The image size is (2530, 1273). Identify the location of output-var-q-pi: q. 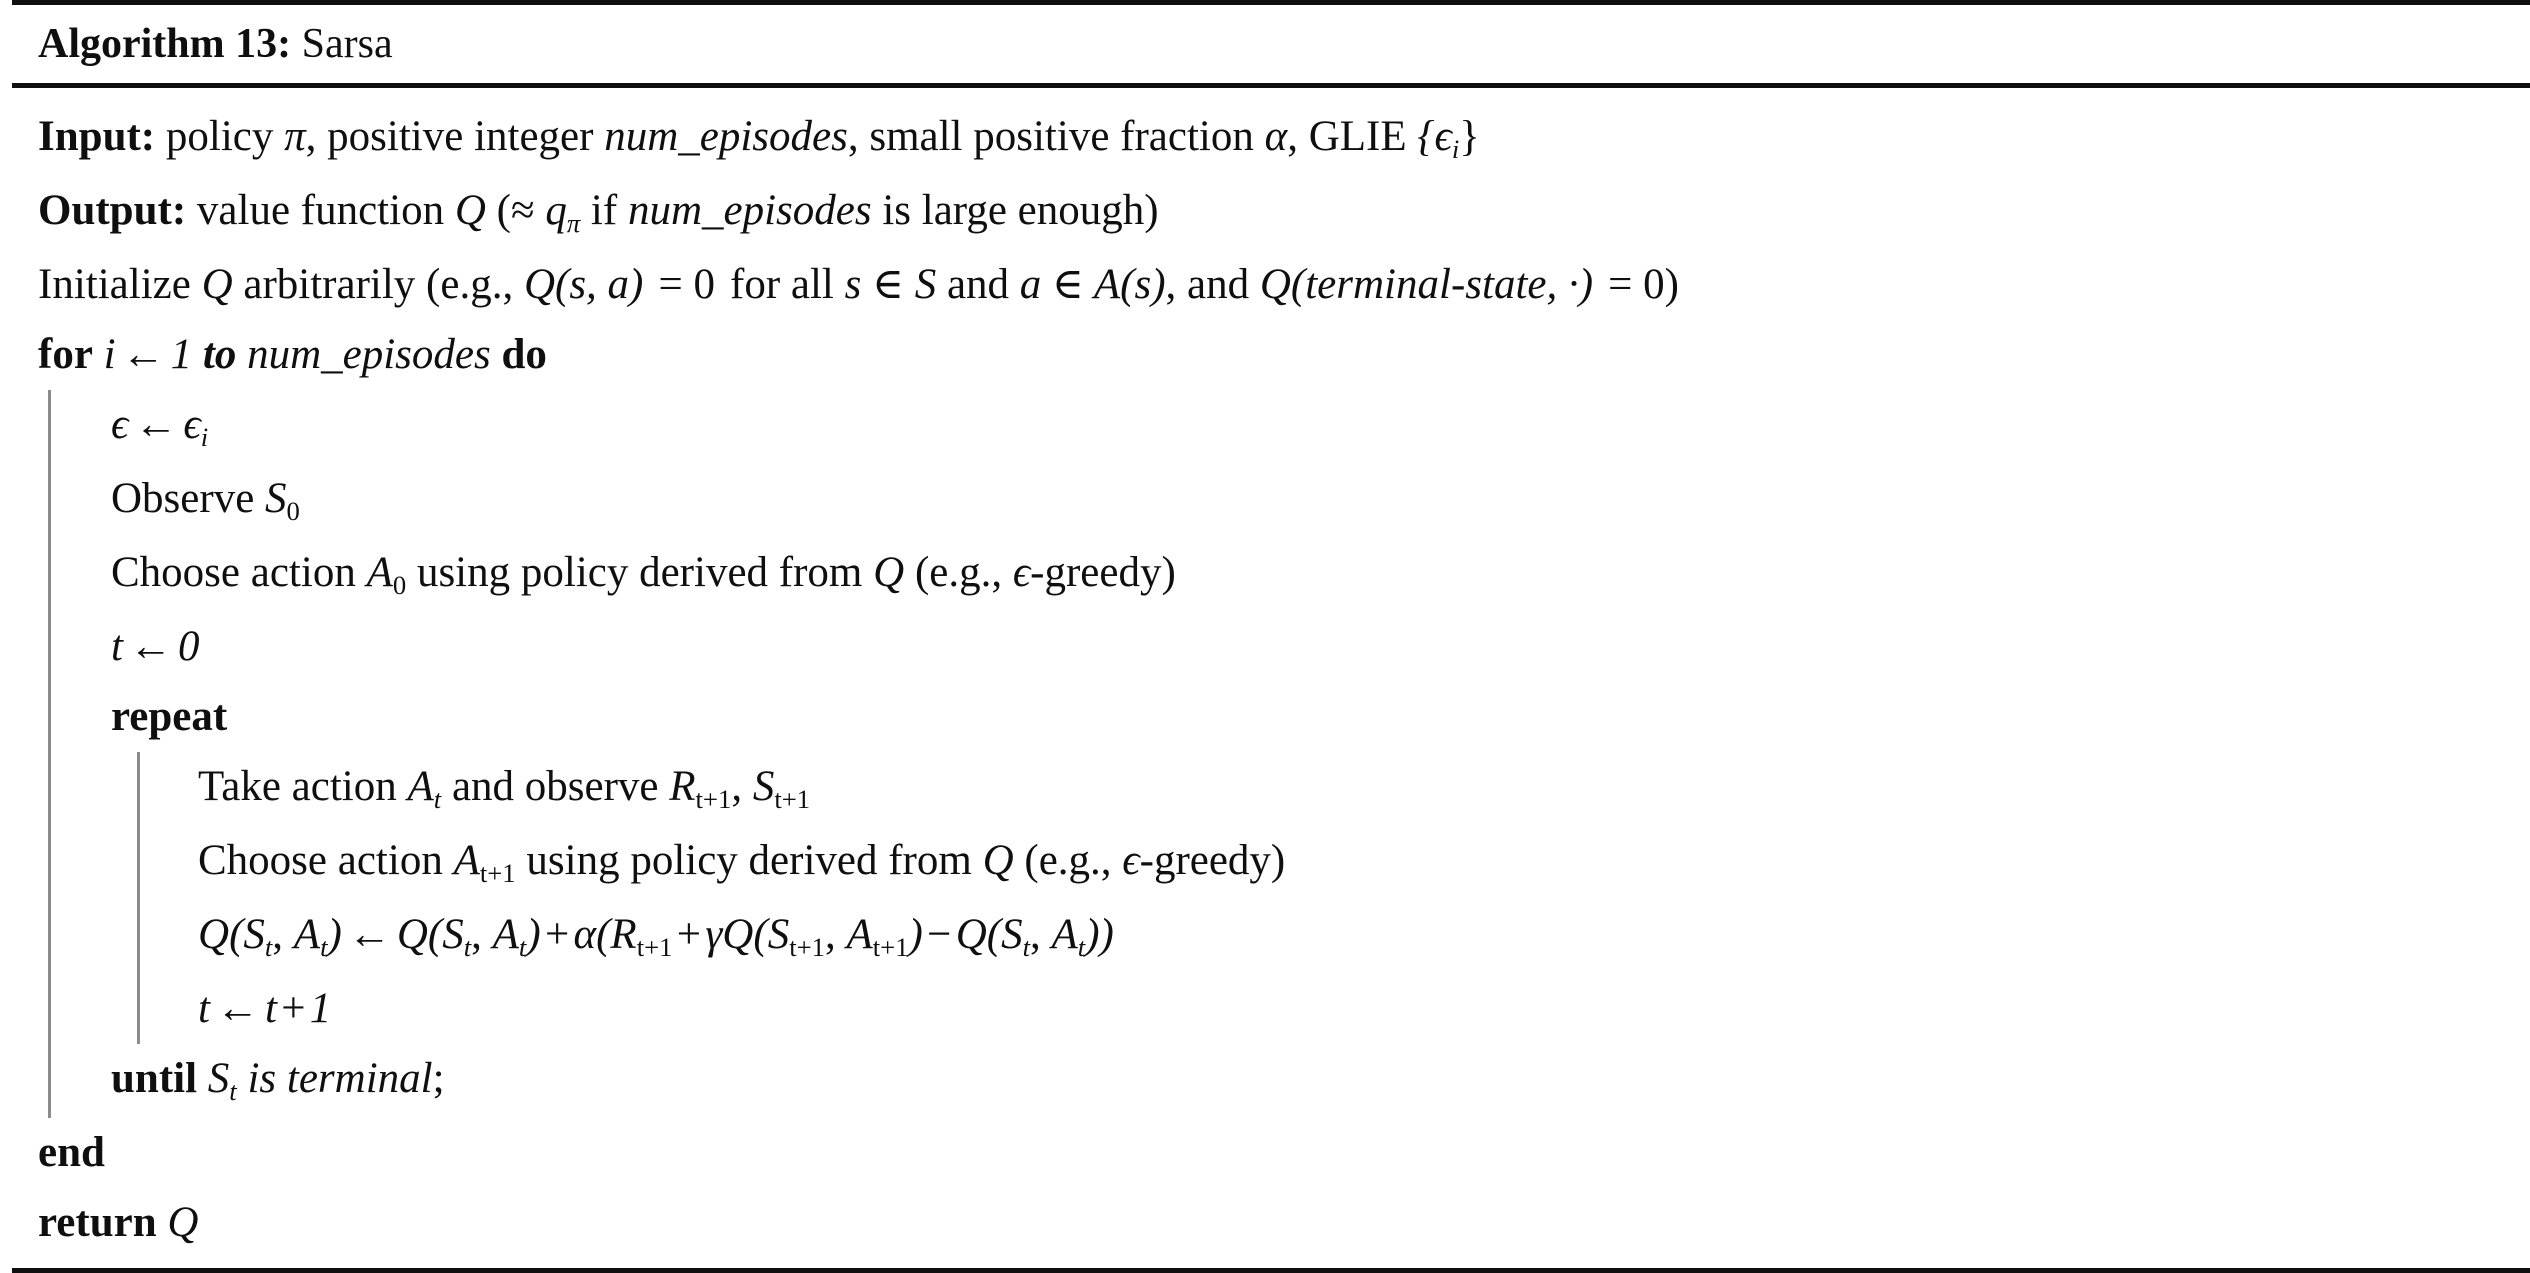
(556, 210).